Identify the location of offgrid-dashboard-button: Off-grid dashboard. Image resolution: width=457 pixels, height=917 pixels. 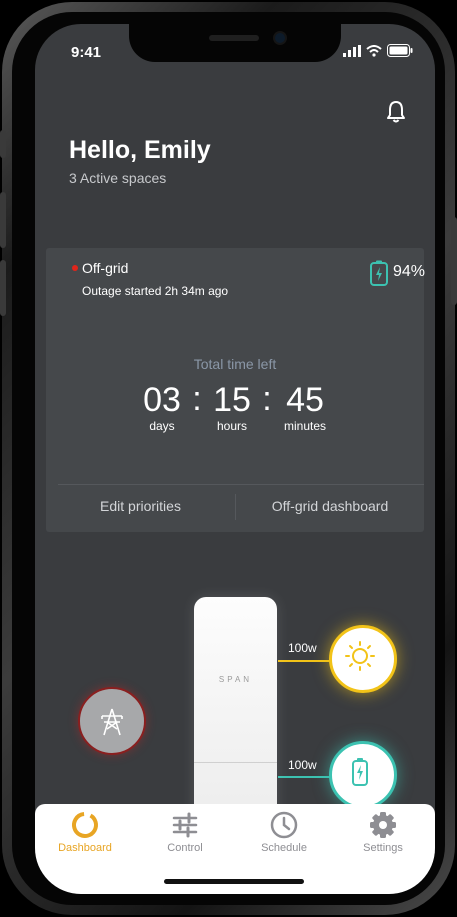
(330, 506).